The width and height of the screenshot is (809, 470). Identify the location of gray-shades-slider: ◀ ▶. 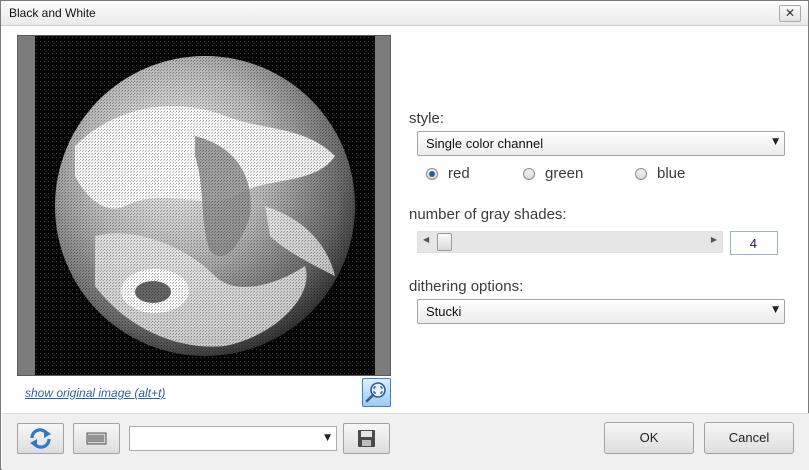
(570, 242).